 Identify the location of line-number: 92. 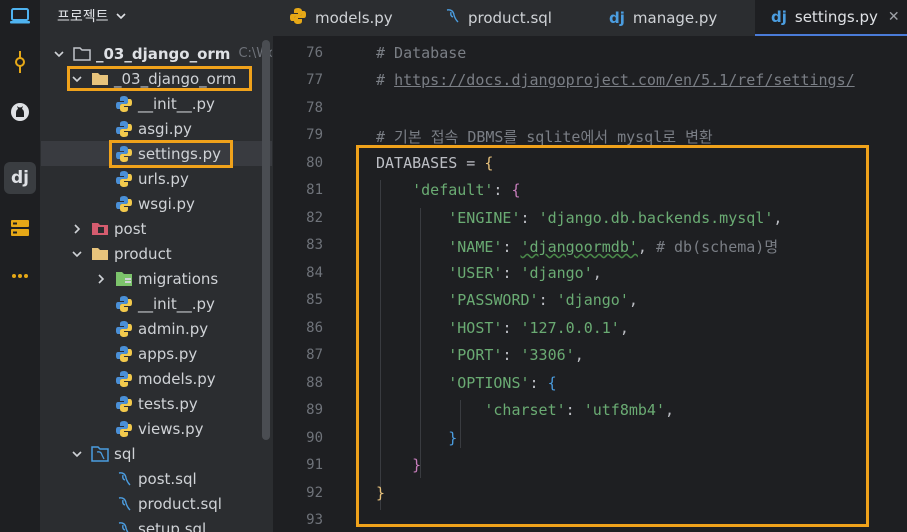
(314, 493).